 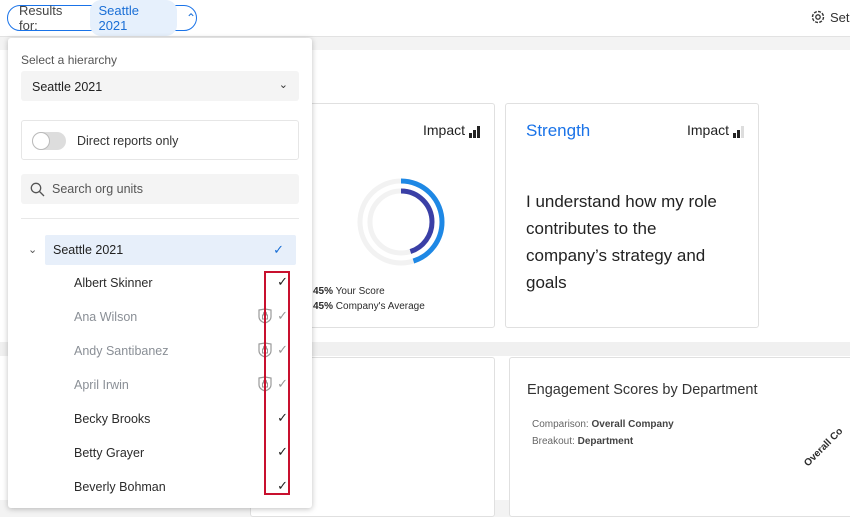 What do you see at coordinates (401, 222) in the screenshot?
I see `score-donut` at bounding box center [401, 222].